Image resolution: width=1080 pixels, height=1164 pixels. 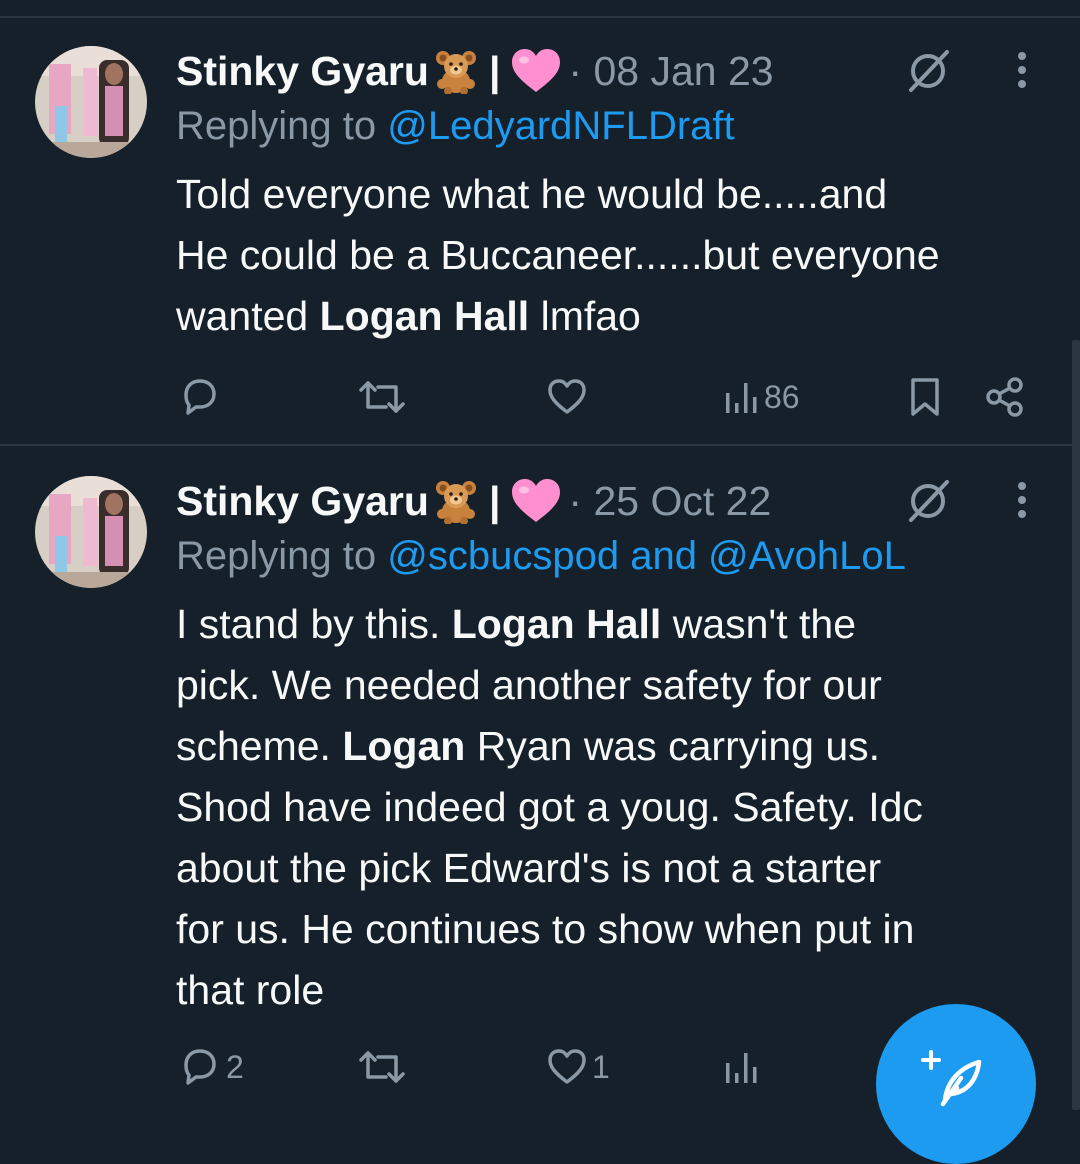 What do you see at coordinates (782, 396) in the screenshot?
I see `views-count: 86` at bounding box center [782, 396].